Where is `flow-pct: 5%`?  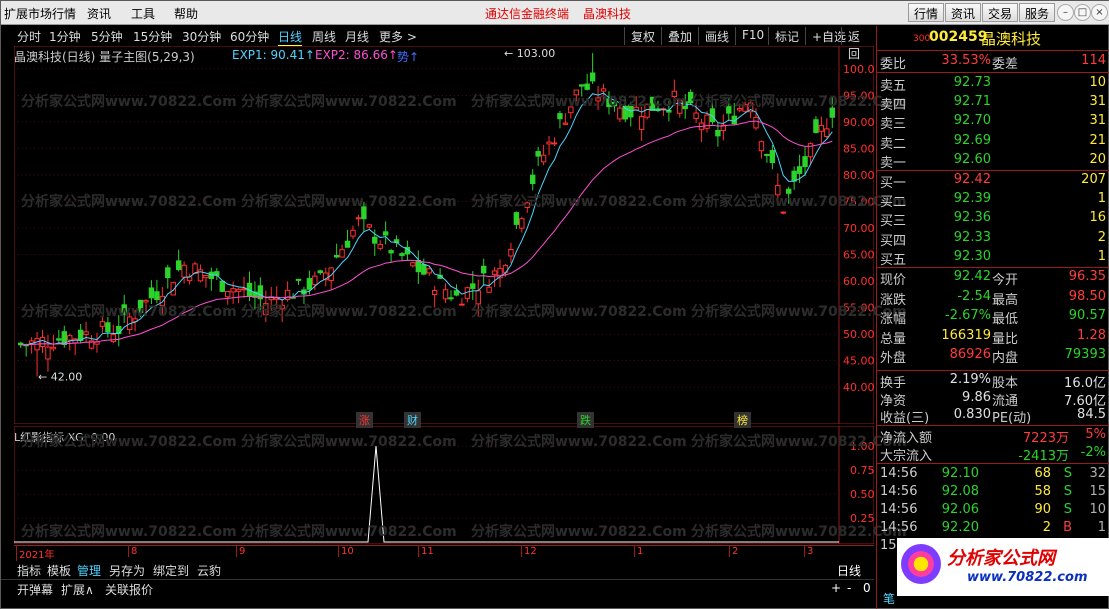 flow-pct: 5% is located at coordinates (1095, 434).